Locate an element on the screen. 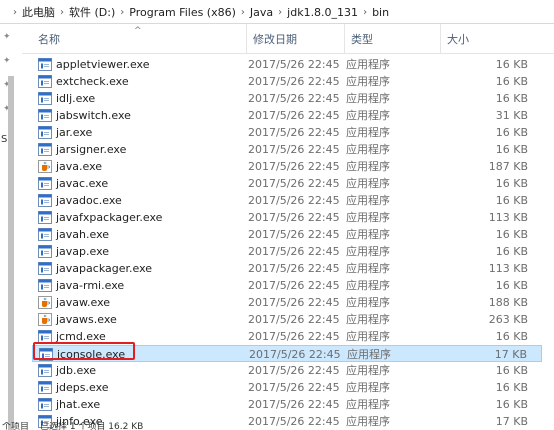 The width and height of the screenshot is (554, 430). breadcrumb-item-program-files: Program Files (x86) is located at coordinates (182, 12).